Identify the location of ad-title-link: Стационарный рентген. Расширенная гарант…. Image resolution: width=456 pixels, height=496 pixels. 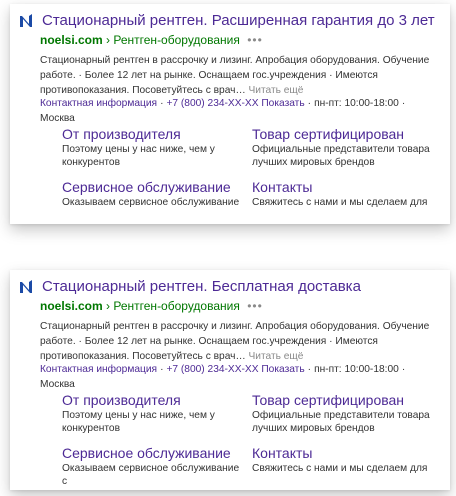
(238, 21).